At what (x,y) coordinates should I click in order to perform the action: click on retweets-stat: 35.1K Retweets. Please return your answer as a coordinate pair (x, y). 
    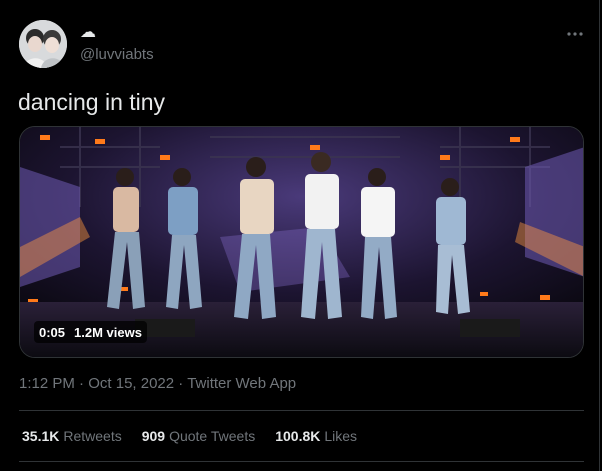
    Looking at the image, I should click on (72, 436).